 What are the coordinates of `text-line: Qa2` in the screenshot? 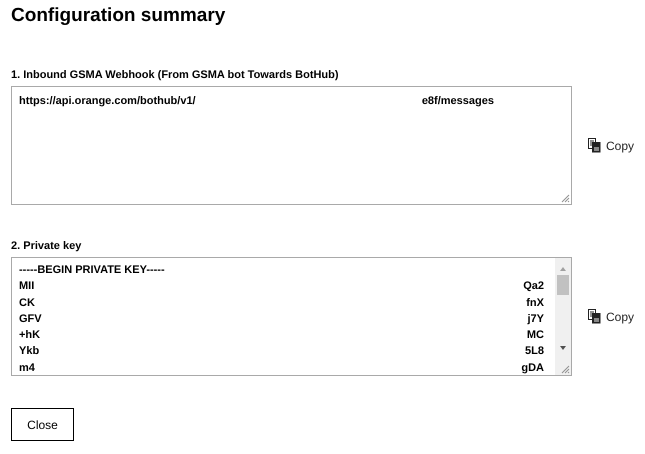 It's located at (533, 286).